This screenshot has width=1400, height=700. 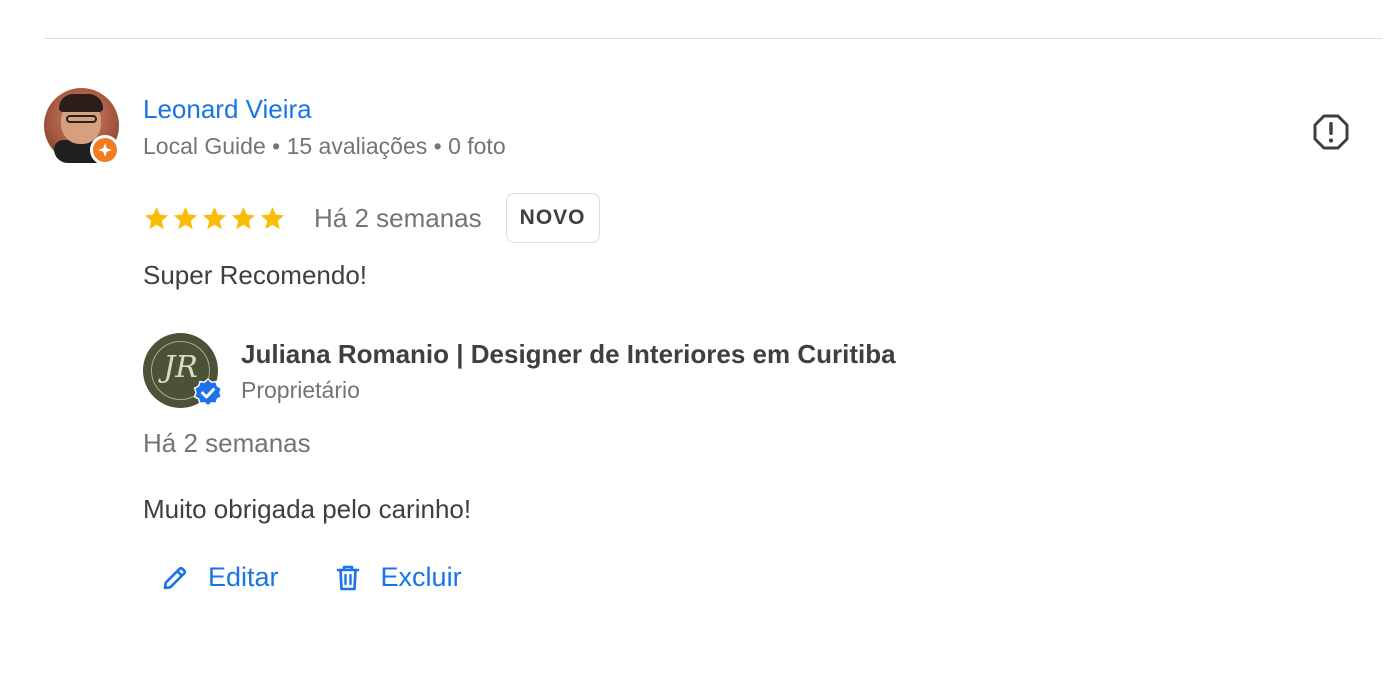 What do you see at coordinates (227, 443) in the screenshot?
I see `reply-time: Há 2 semanas` at bounding box center [227, 443].